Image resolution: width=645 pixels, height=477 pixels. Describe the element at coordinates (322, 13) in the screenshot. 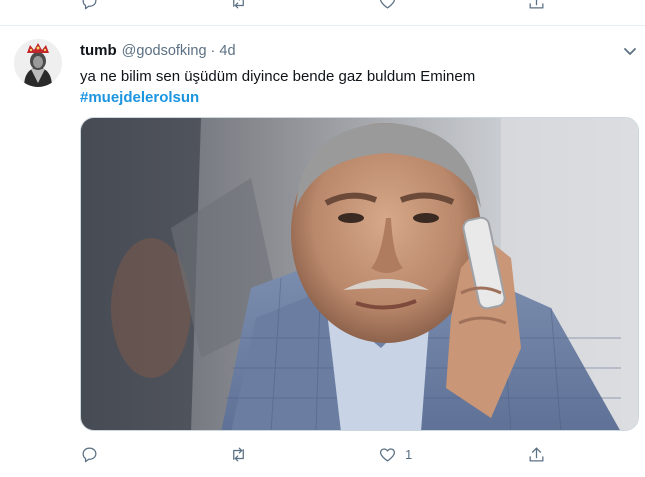

I see `previous-tweet-action-bar` at that location.